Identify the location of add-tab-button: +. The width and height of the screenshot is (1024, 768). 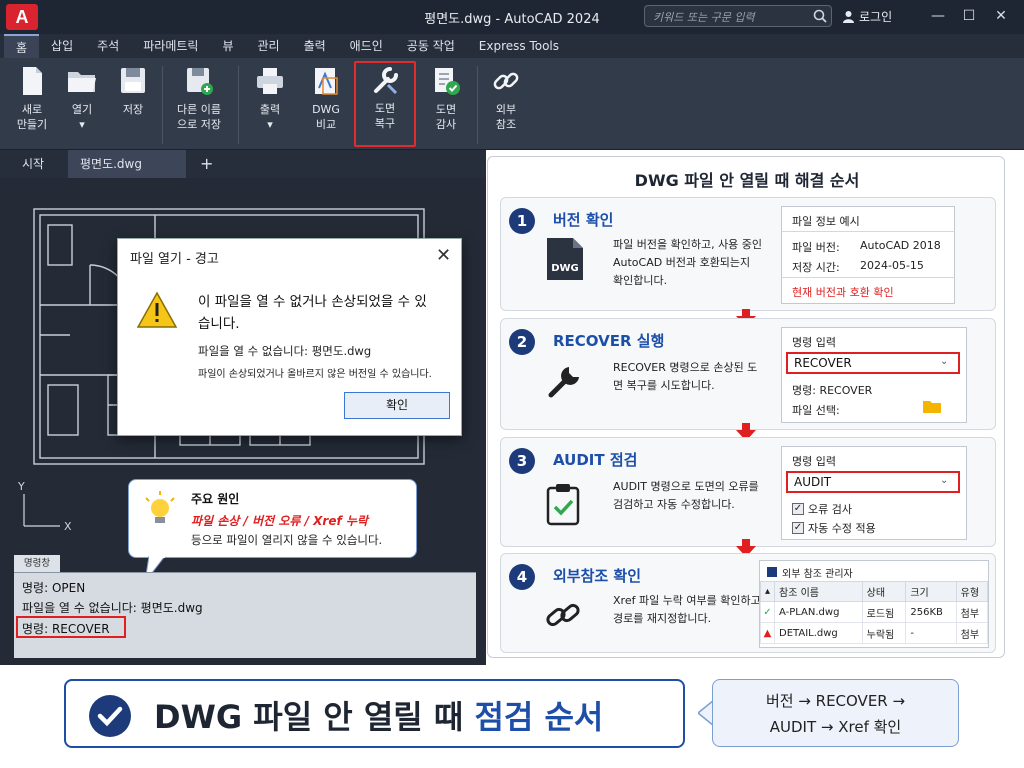
(206, 164).